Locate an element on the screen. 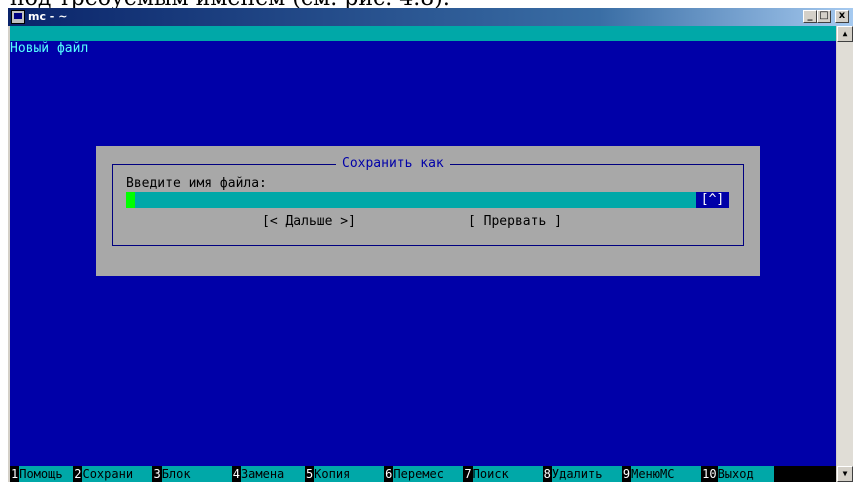 This screenshot has height=482, width=853. fkey-exit: 10 Выход is located at coordinates (737, 474).